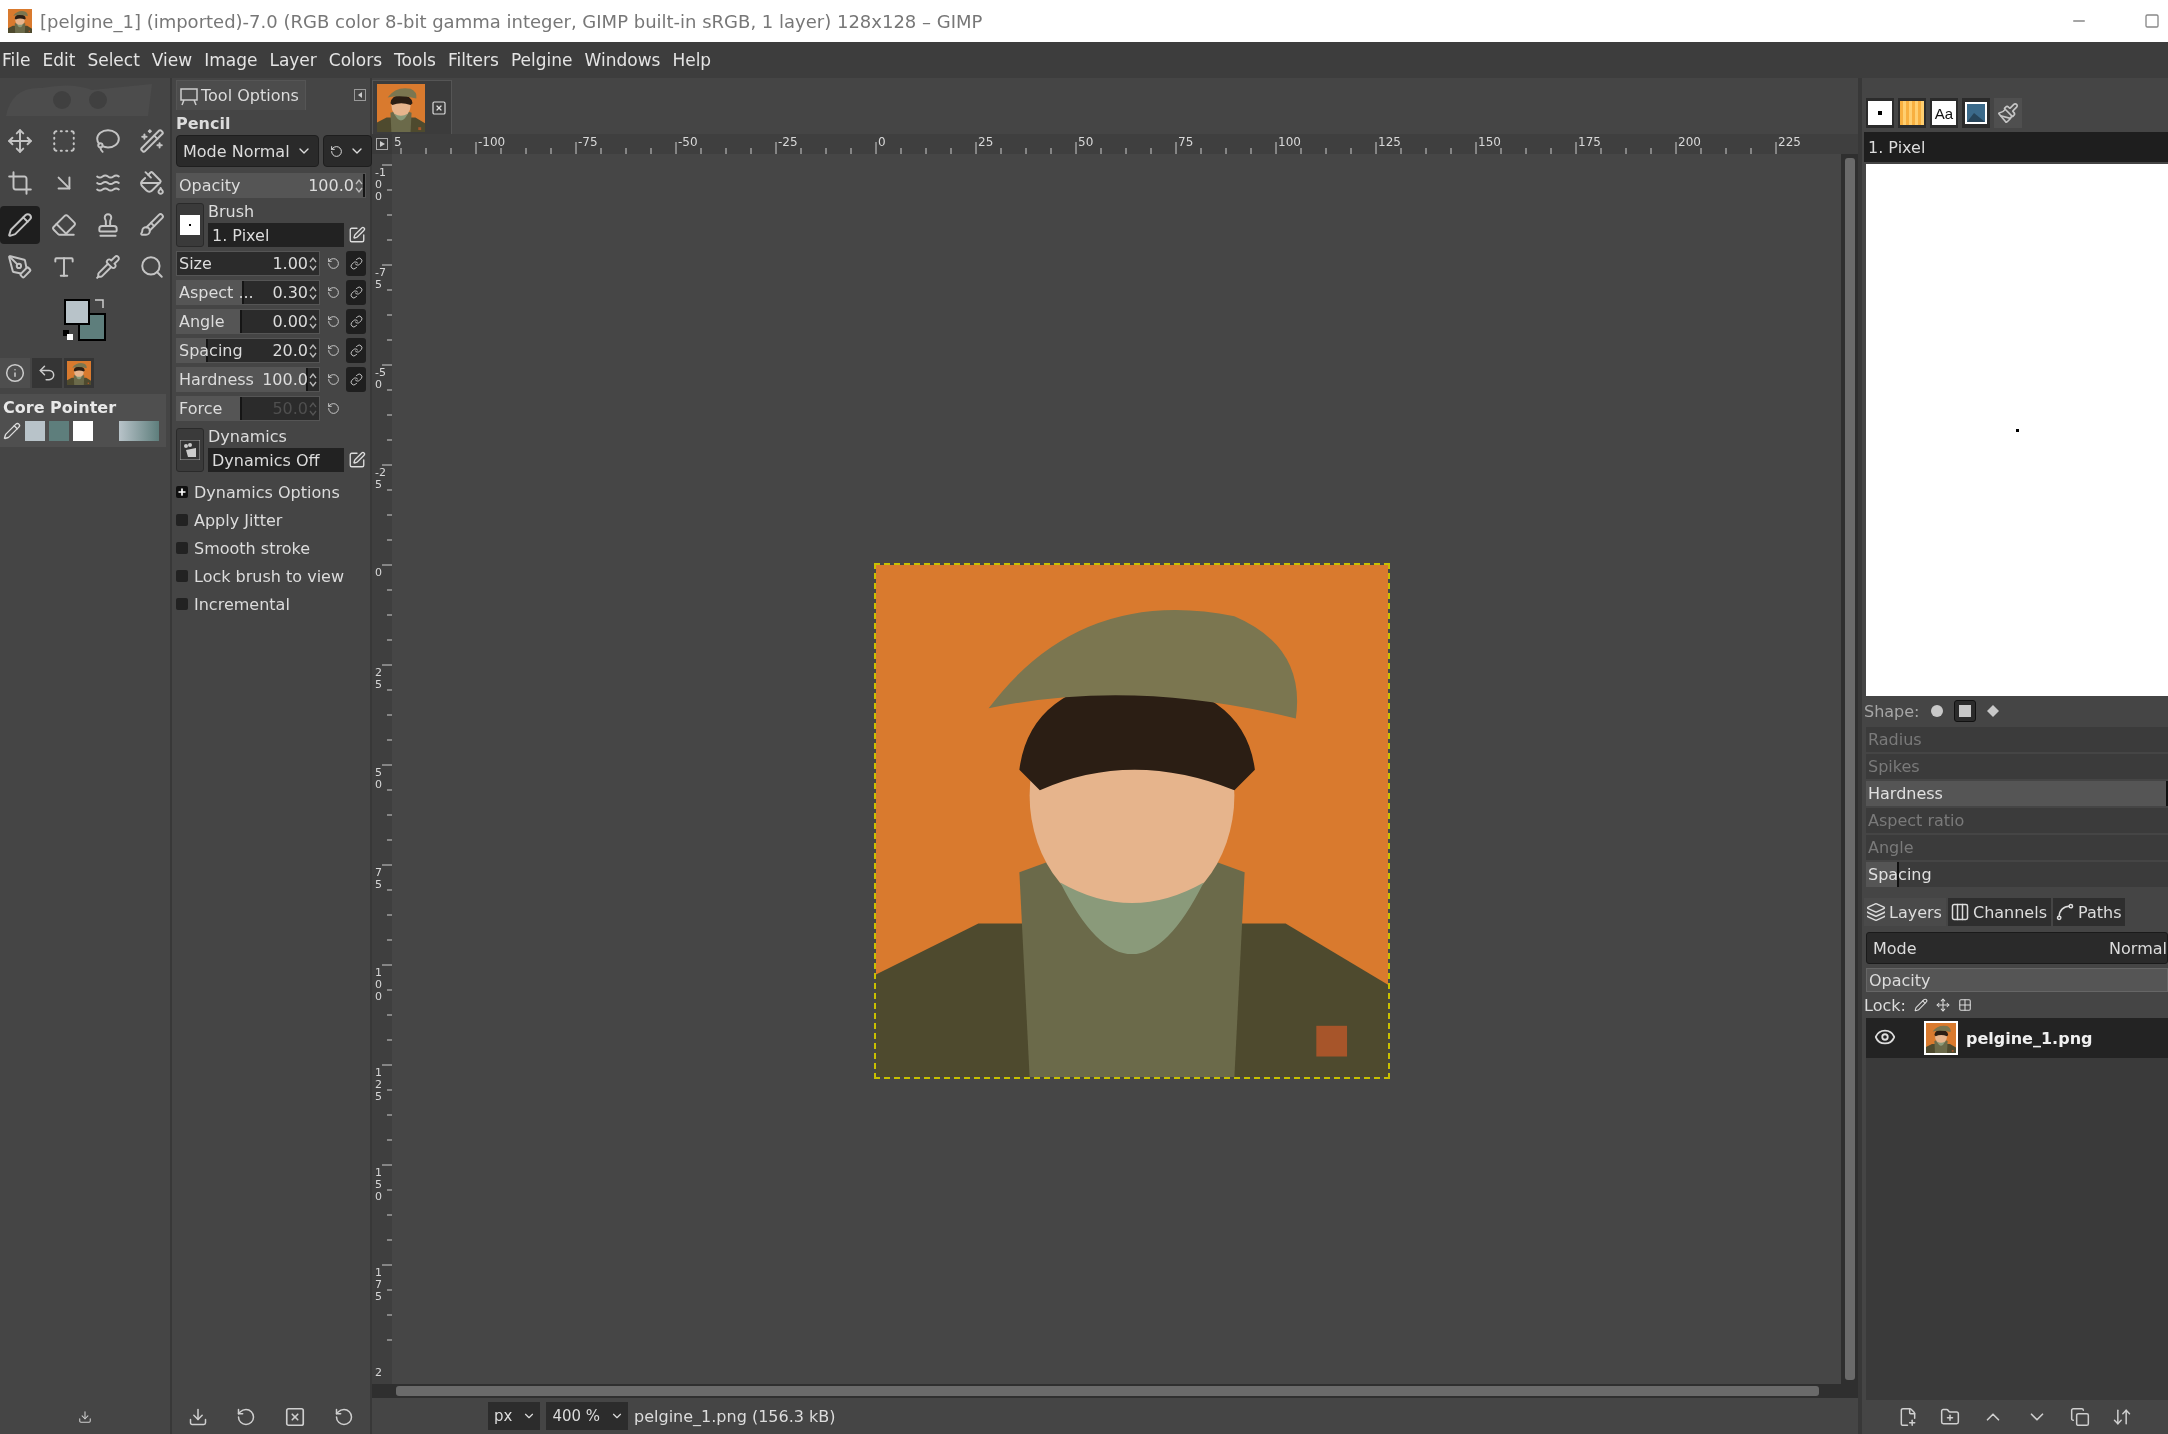 The width and height of the screenshot is (2168, 1434). Describe the element at coordinates (1876, 912) in the screenshot. I see `layers-icon` at that location.